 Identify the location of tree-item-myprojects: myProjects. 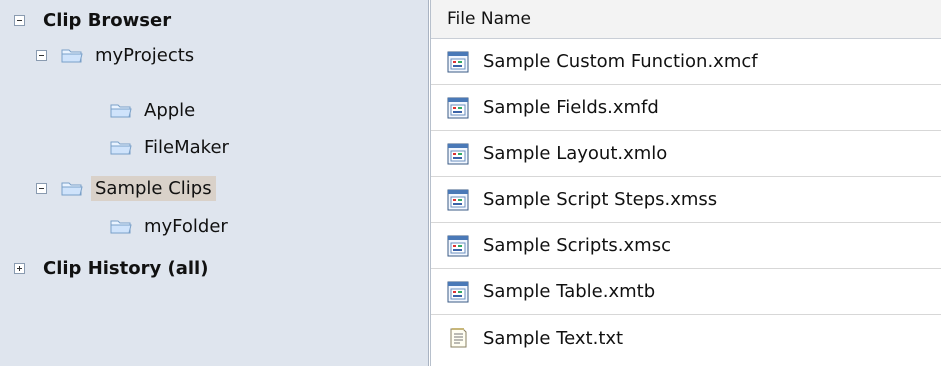
(117, 55).